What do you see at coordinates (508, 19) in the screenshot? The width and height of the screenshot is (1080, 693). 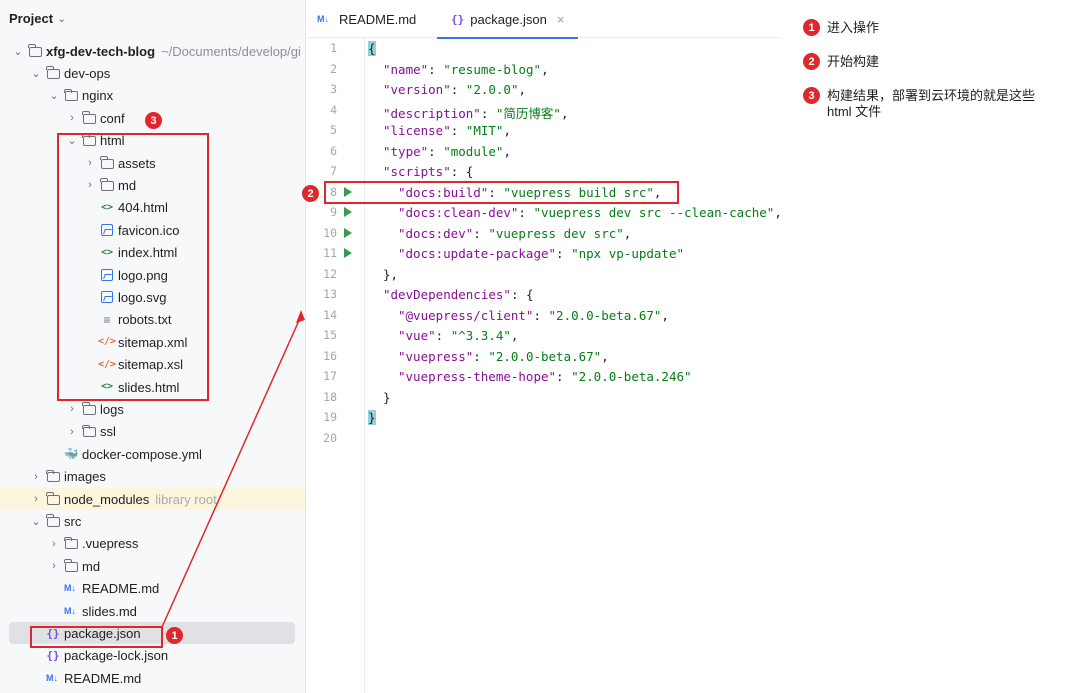 I see `tab-package-json: {} package.json ×` at bounding box center [508, 19].